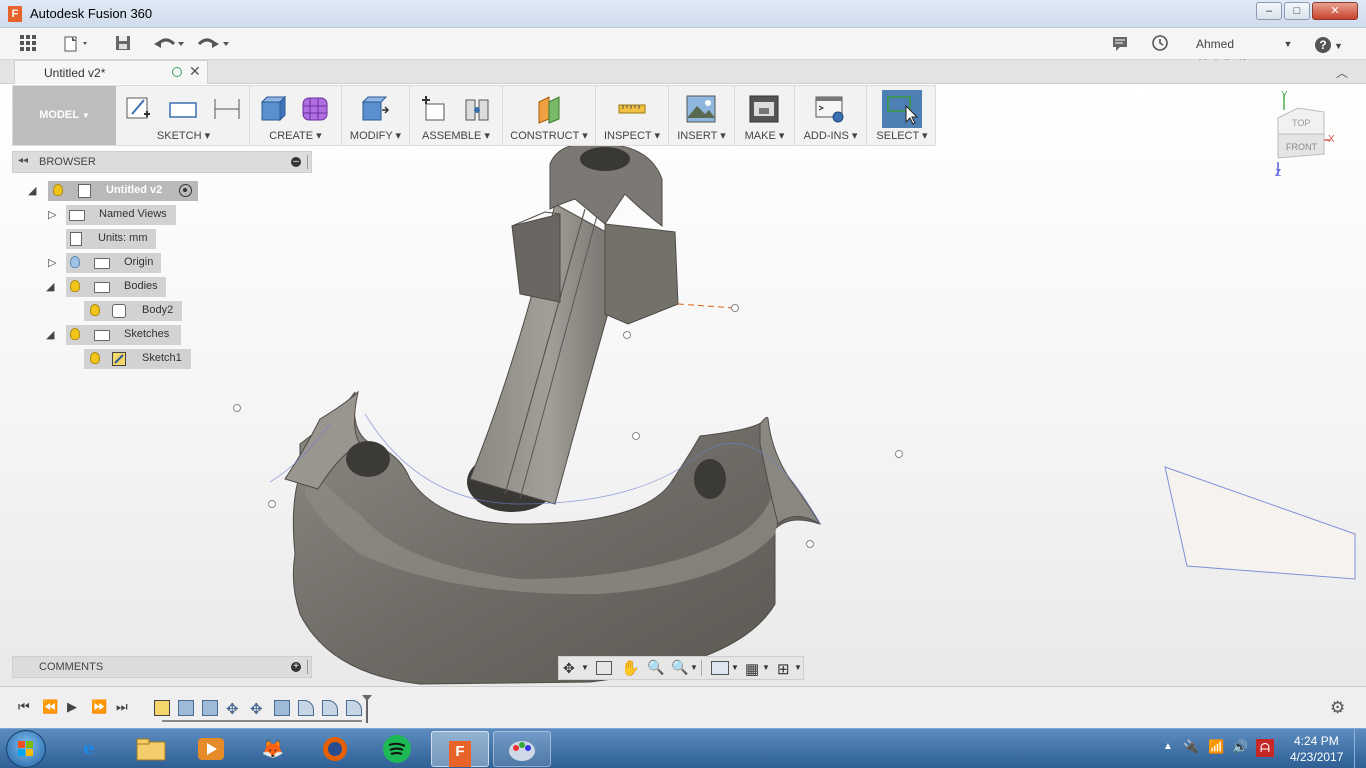  I want to click on offset-plane-icon, so click(550, 109).